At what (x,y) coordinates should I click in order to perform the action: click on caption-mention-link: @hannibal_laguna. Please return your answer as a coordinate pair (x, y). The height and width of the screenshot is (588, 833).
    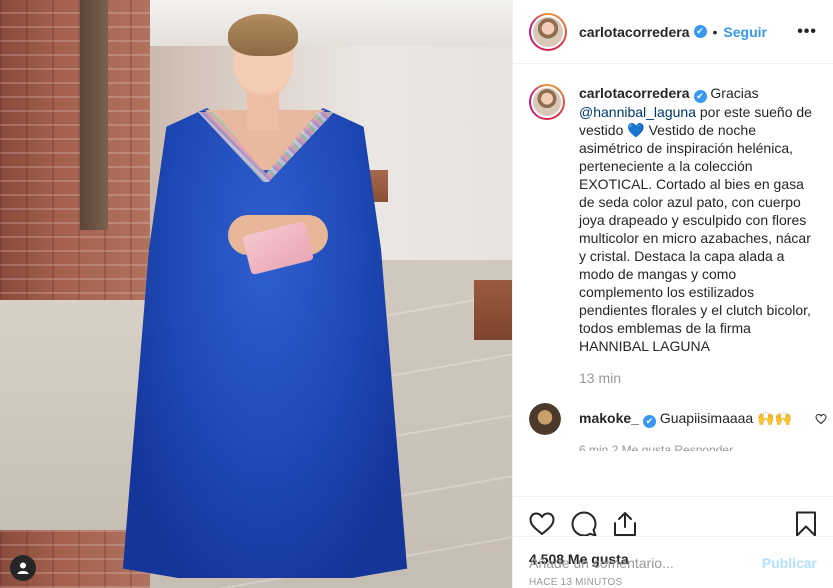
    Looking at the image, I should click on (637, 112).